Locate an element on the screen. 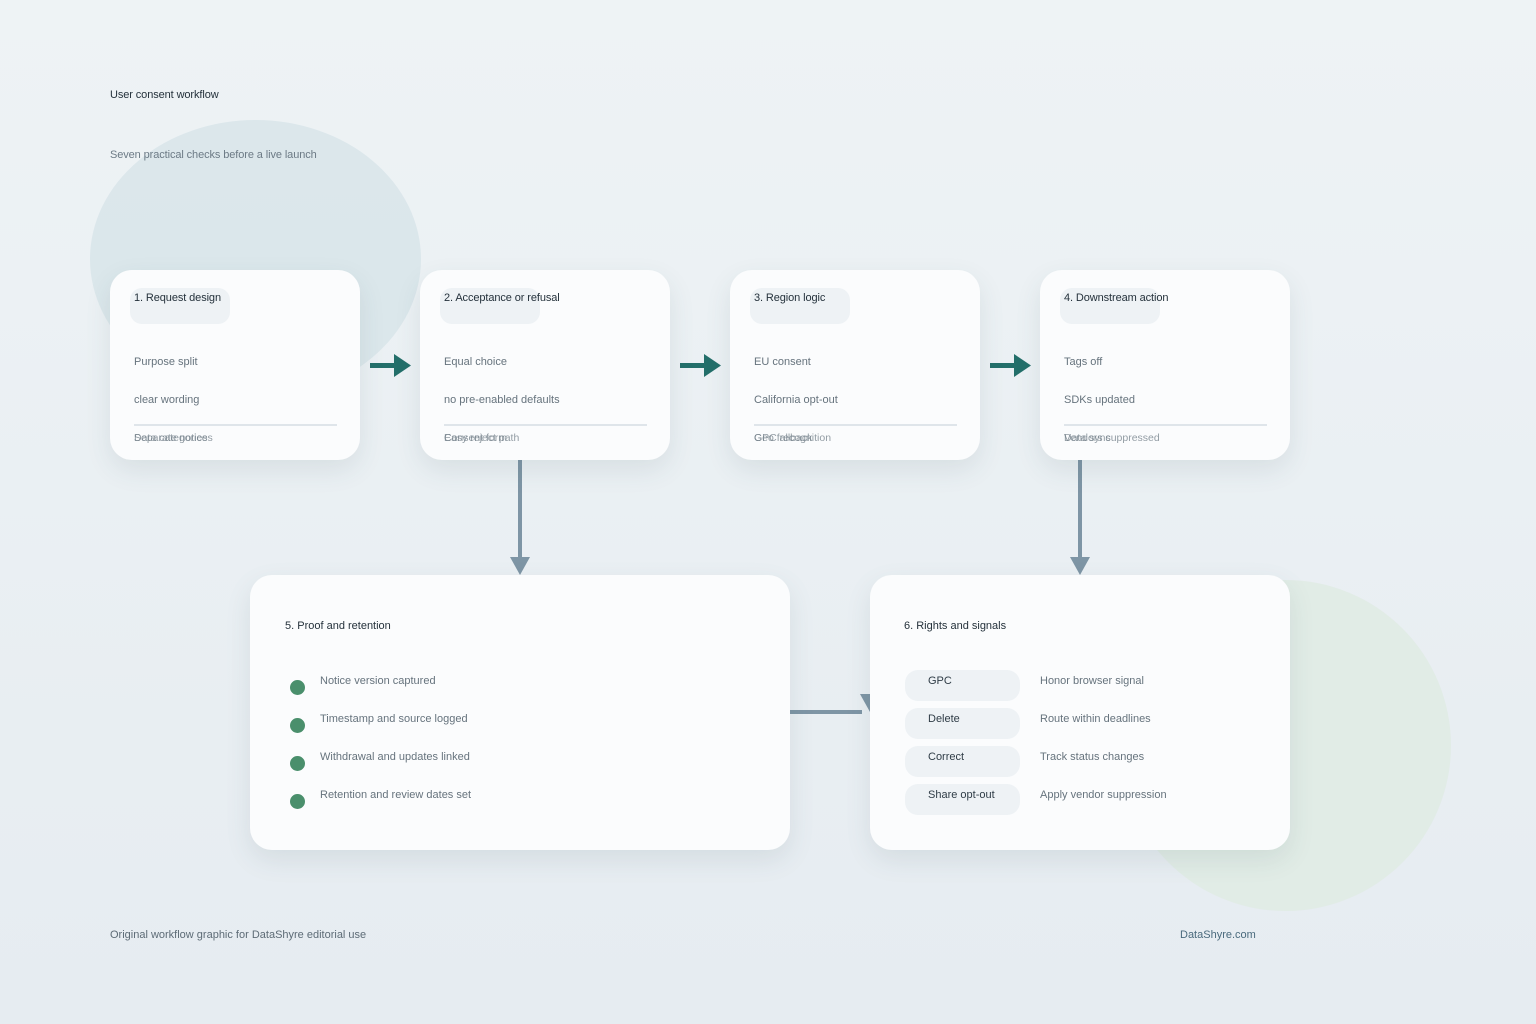  arrow-step-4-to-rights is located at coordinates (1080, 517).